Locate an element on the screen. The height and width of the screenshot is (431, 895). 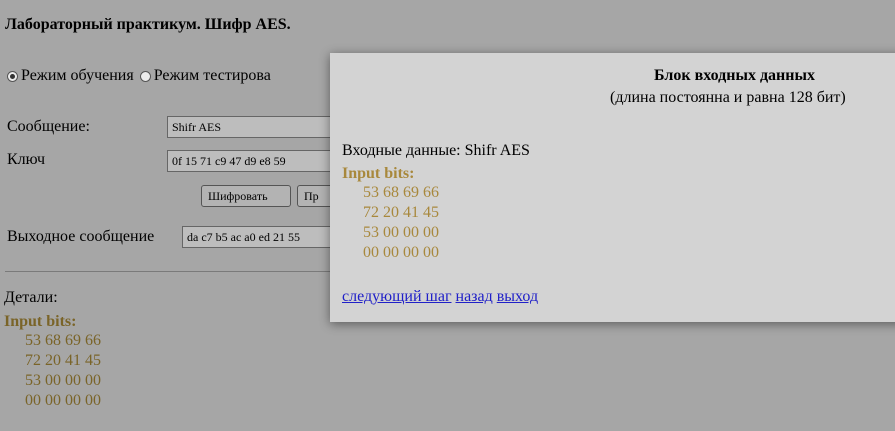
back-link: назад is located at coordinates (474, 296).